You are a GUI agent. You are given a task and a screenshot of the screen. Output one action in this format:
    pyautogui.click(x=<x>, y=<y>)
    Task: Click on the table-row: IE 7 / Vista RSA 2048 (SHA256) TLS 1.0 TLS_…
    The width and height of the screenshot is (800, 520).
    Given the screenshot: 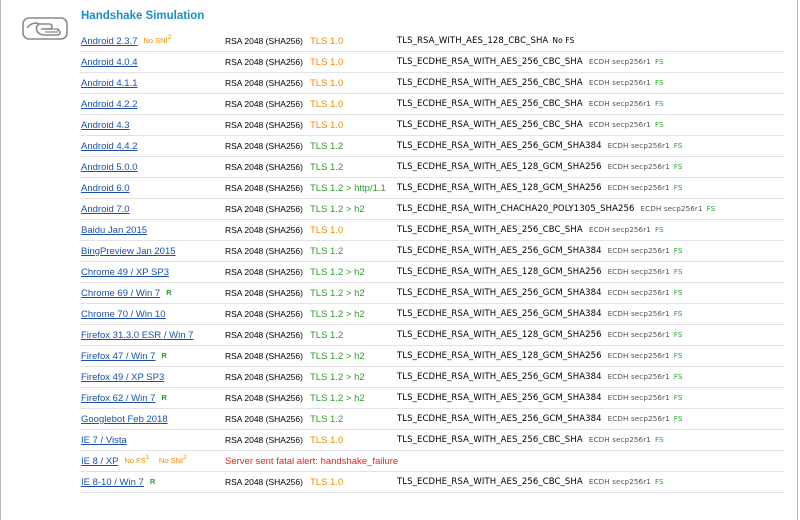 What is the action you would take?
    pyautogui.click(x=431, y=440)
    